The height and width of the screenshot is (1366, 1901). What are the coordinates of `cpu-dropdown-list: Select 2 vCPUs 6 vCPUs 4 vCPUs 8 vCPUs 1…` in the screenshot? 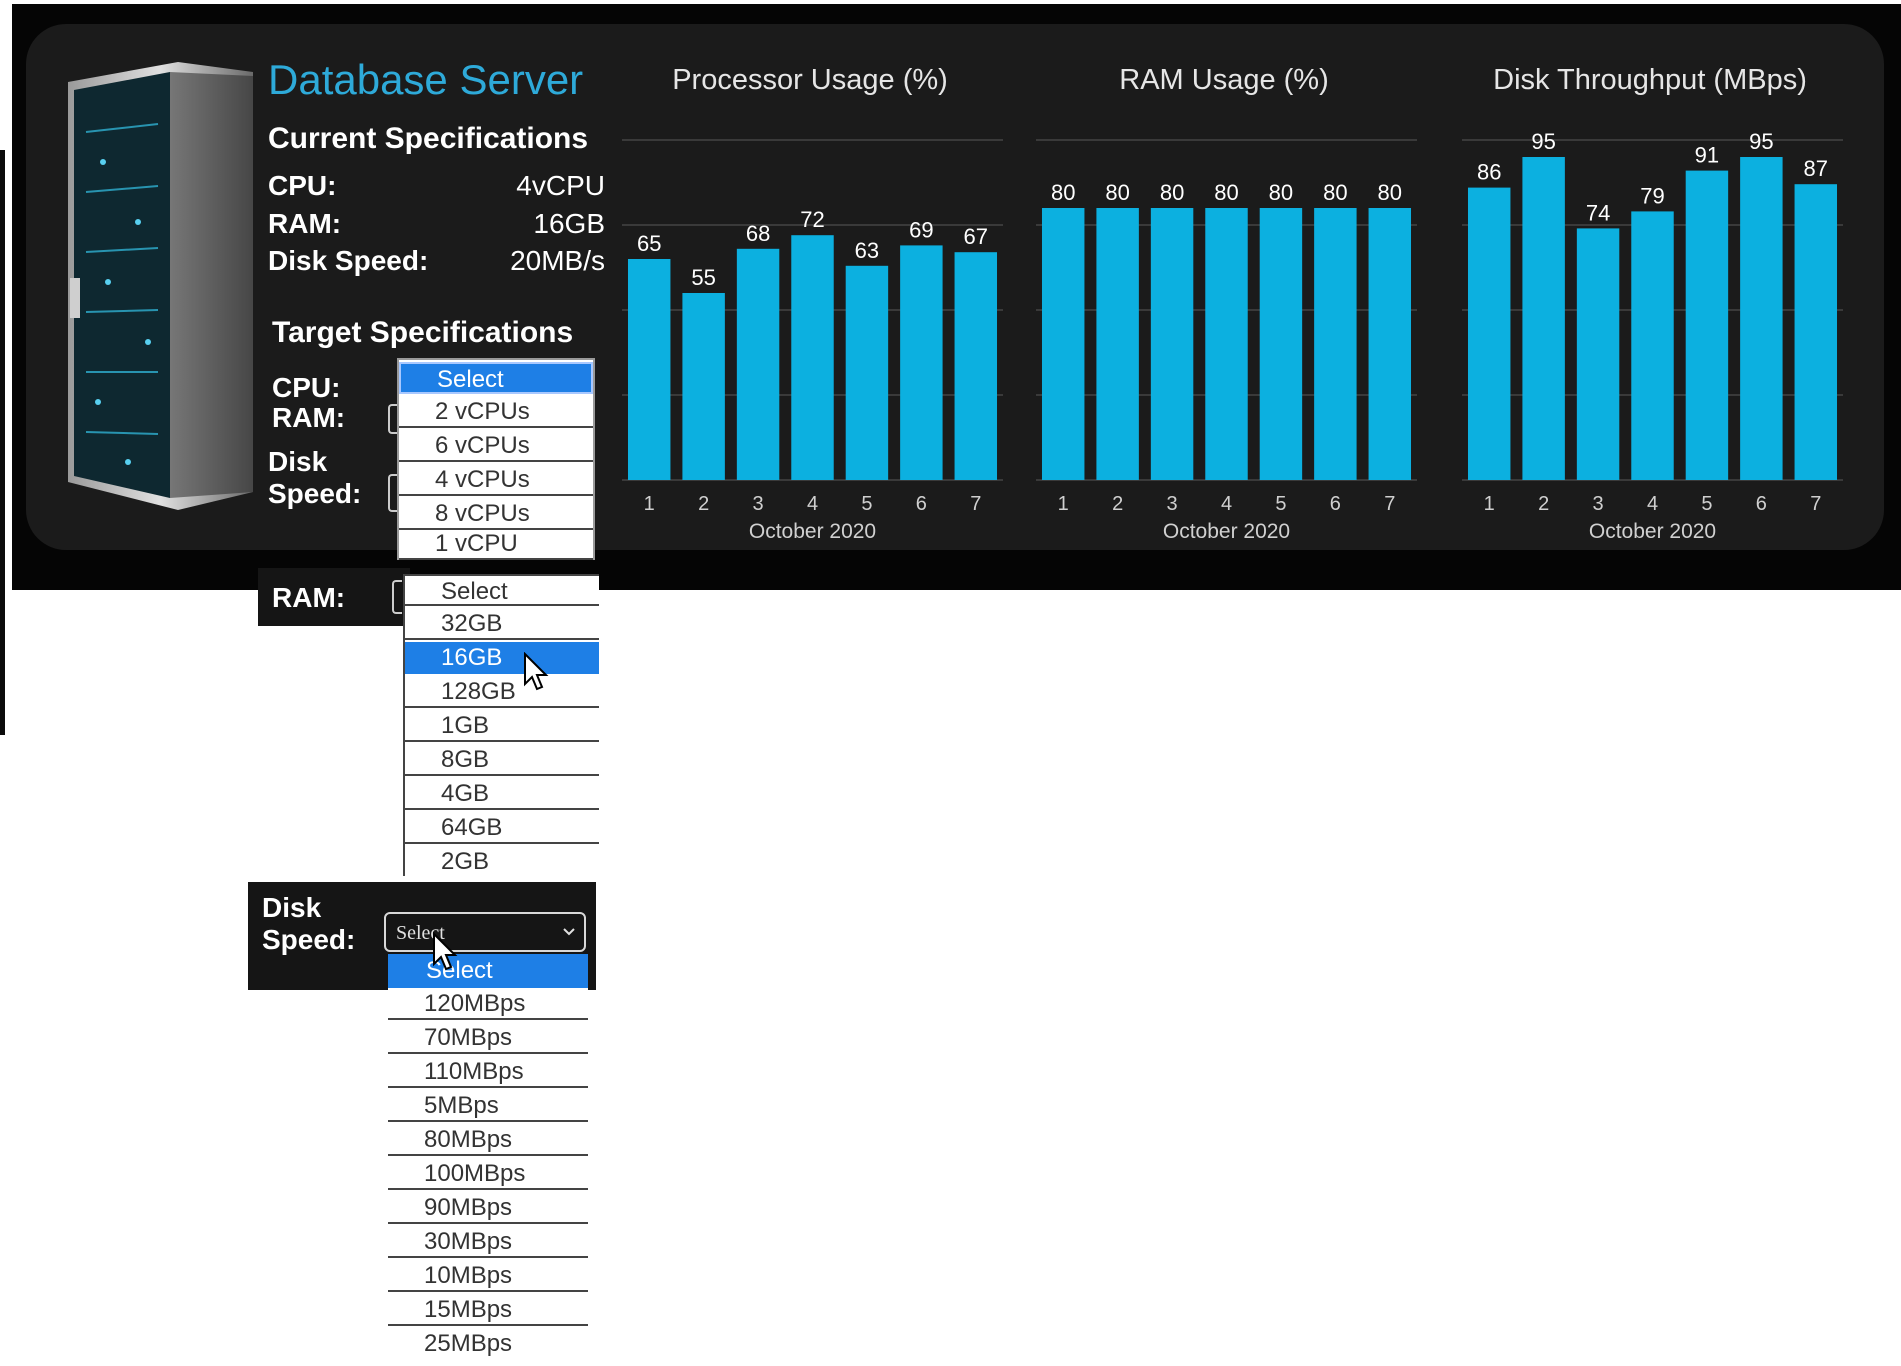 It's located at (496, 459).